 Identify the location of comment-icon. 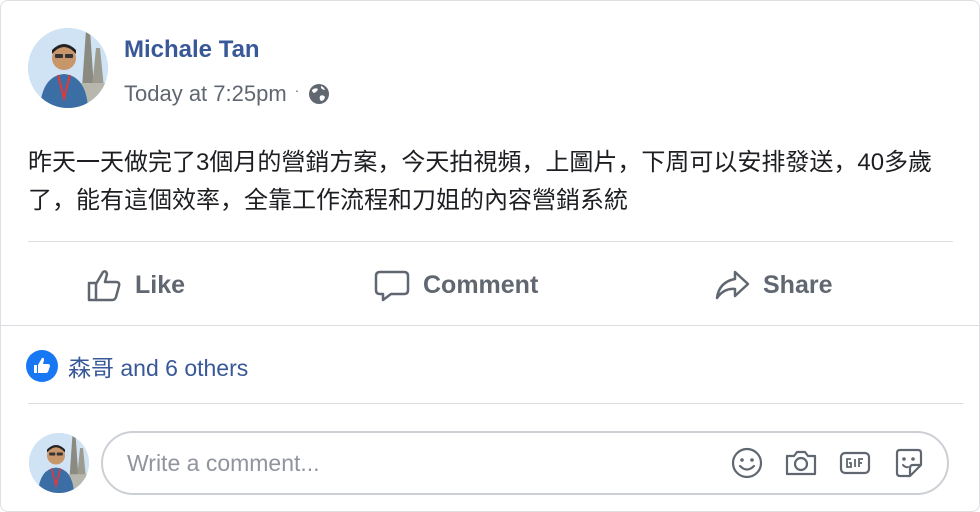
(392, 286).